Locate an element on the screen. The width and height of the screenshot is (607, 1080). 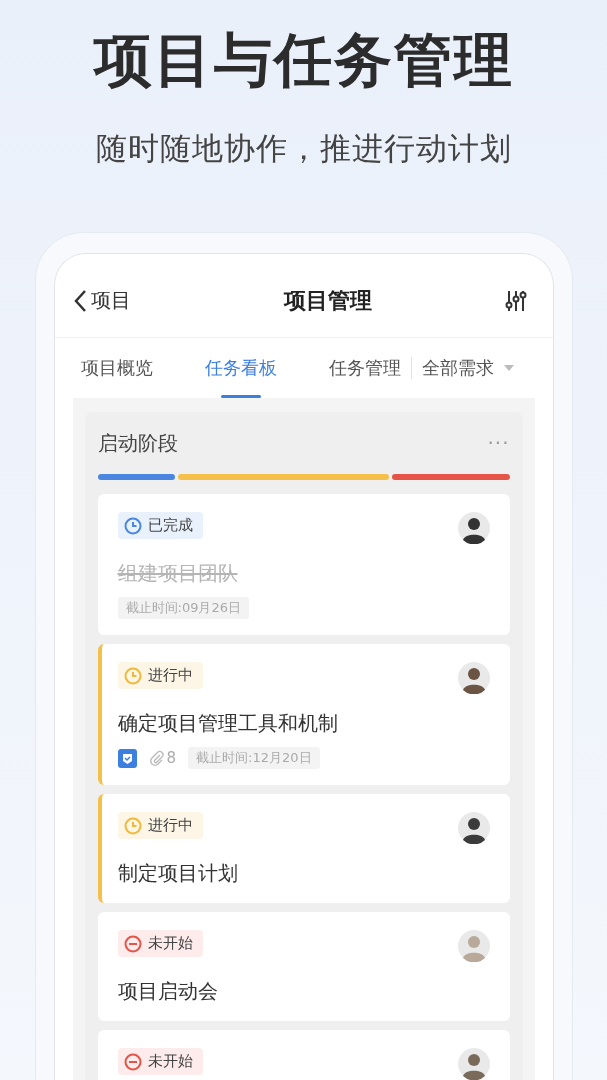
deadline-label: 截止时间:09月26日 is located at coordinates (183, 608).